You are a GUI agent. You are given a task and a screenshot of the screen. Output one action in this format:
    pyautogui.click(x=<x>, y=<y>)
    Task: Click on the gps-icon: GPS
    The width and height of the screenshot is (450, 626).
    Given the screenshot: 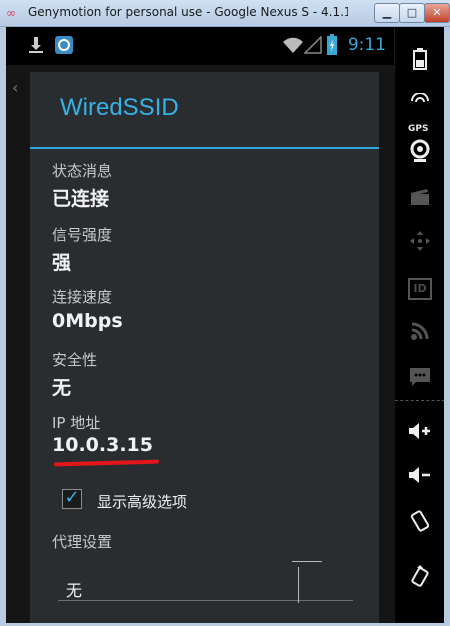 What is the action you would take?
    pyautogui.click(x=419, y=110)
    